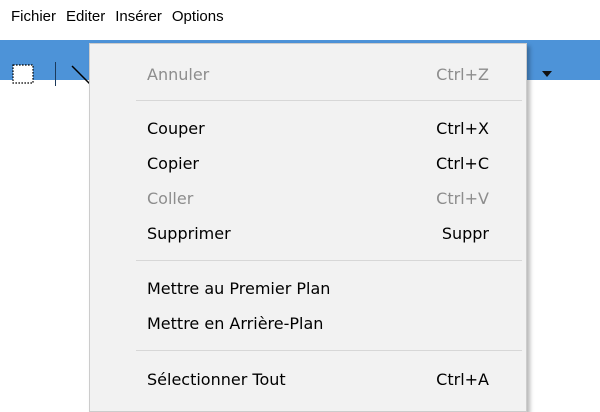  What do you see at coordinates (235, 323) in the screenshot?
I see `menu-item-label: Mettre en Arrière-Plan` at bounding box center [235, 323].